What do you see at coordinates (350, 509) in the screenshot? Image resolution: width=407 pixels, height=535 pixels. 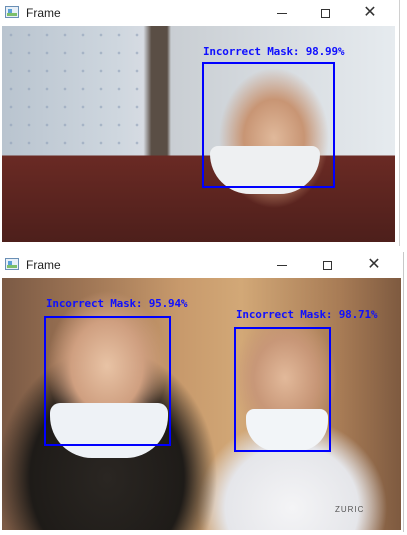 I see `shirt-brand-text: ZURIC` at bounding box center [350, 509].